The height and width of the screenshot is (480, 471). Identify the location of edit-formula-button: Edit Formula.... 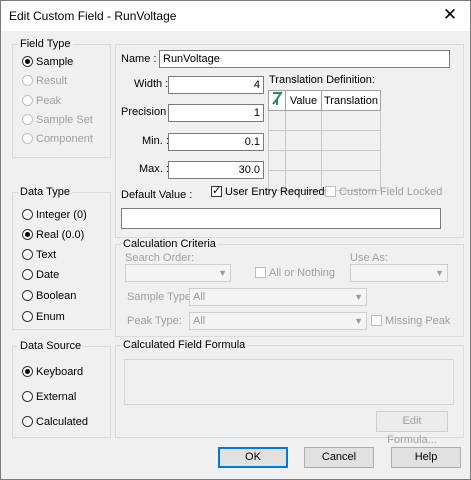
(412, 428).